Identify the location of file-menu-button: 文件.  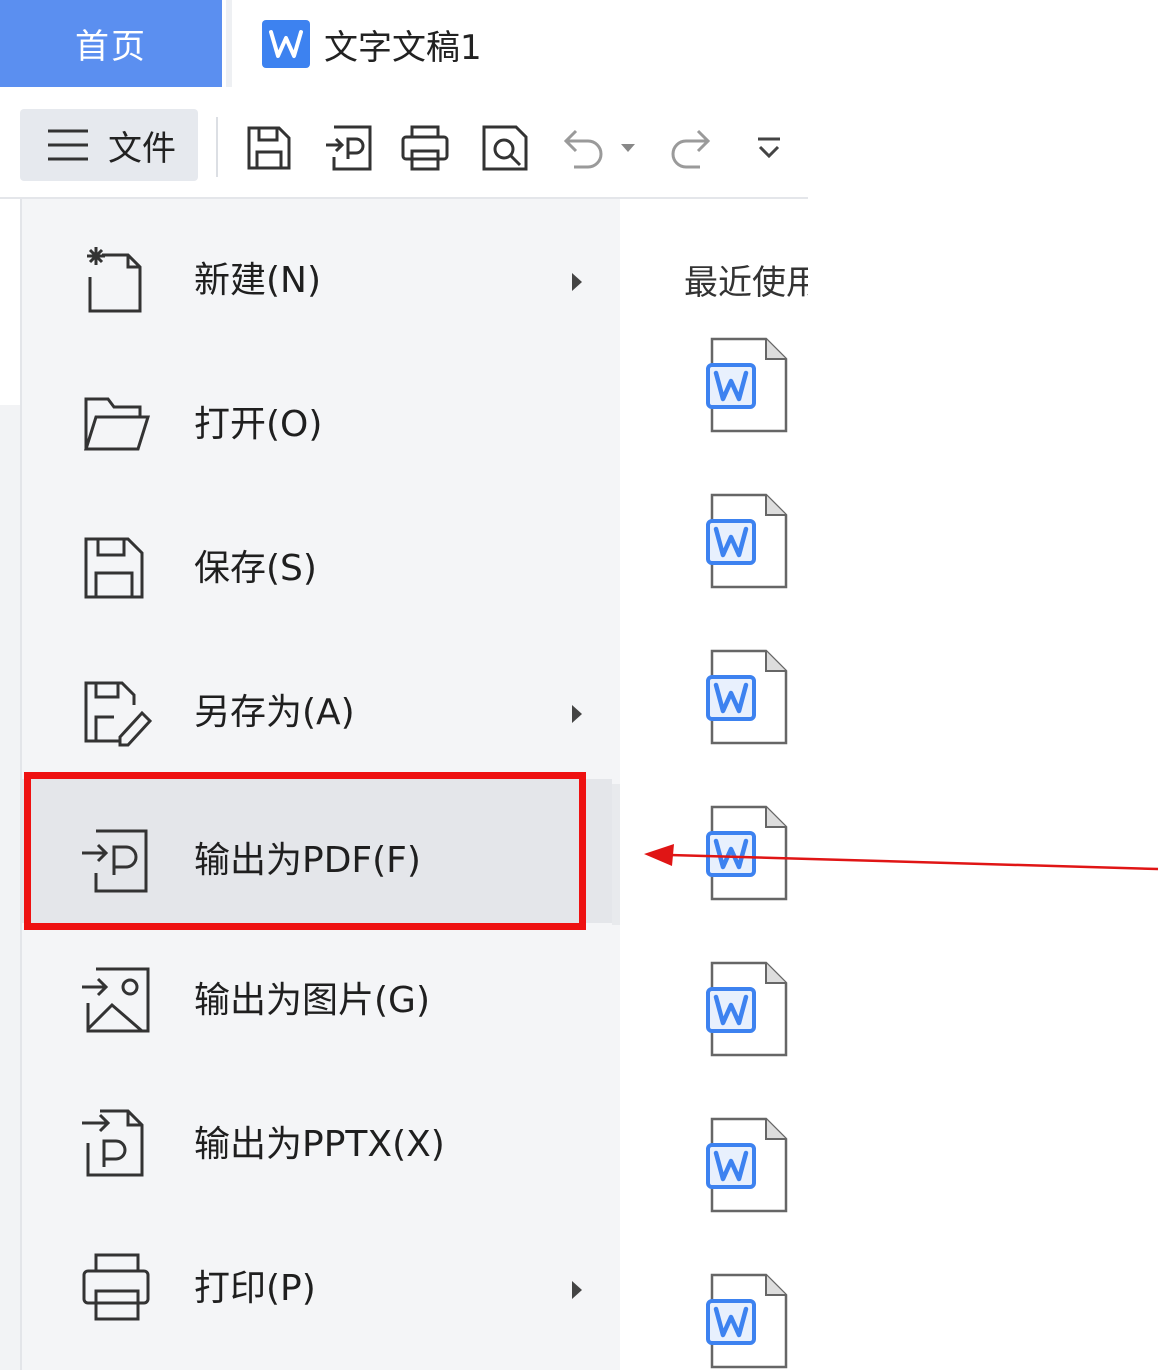
(109, 145).